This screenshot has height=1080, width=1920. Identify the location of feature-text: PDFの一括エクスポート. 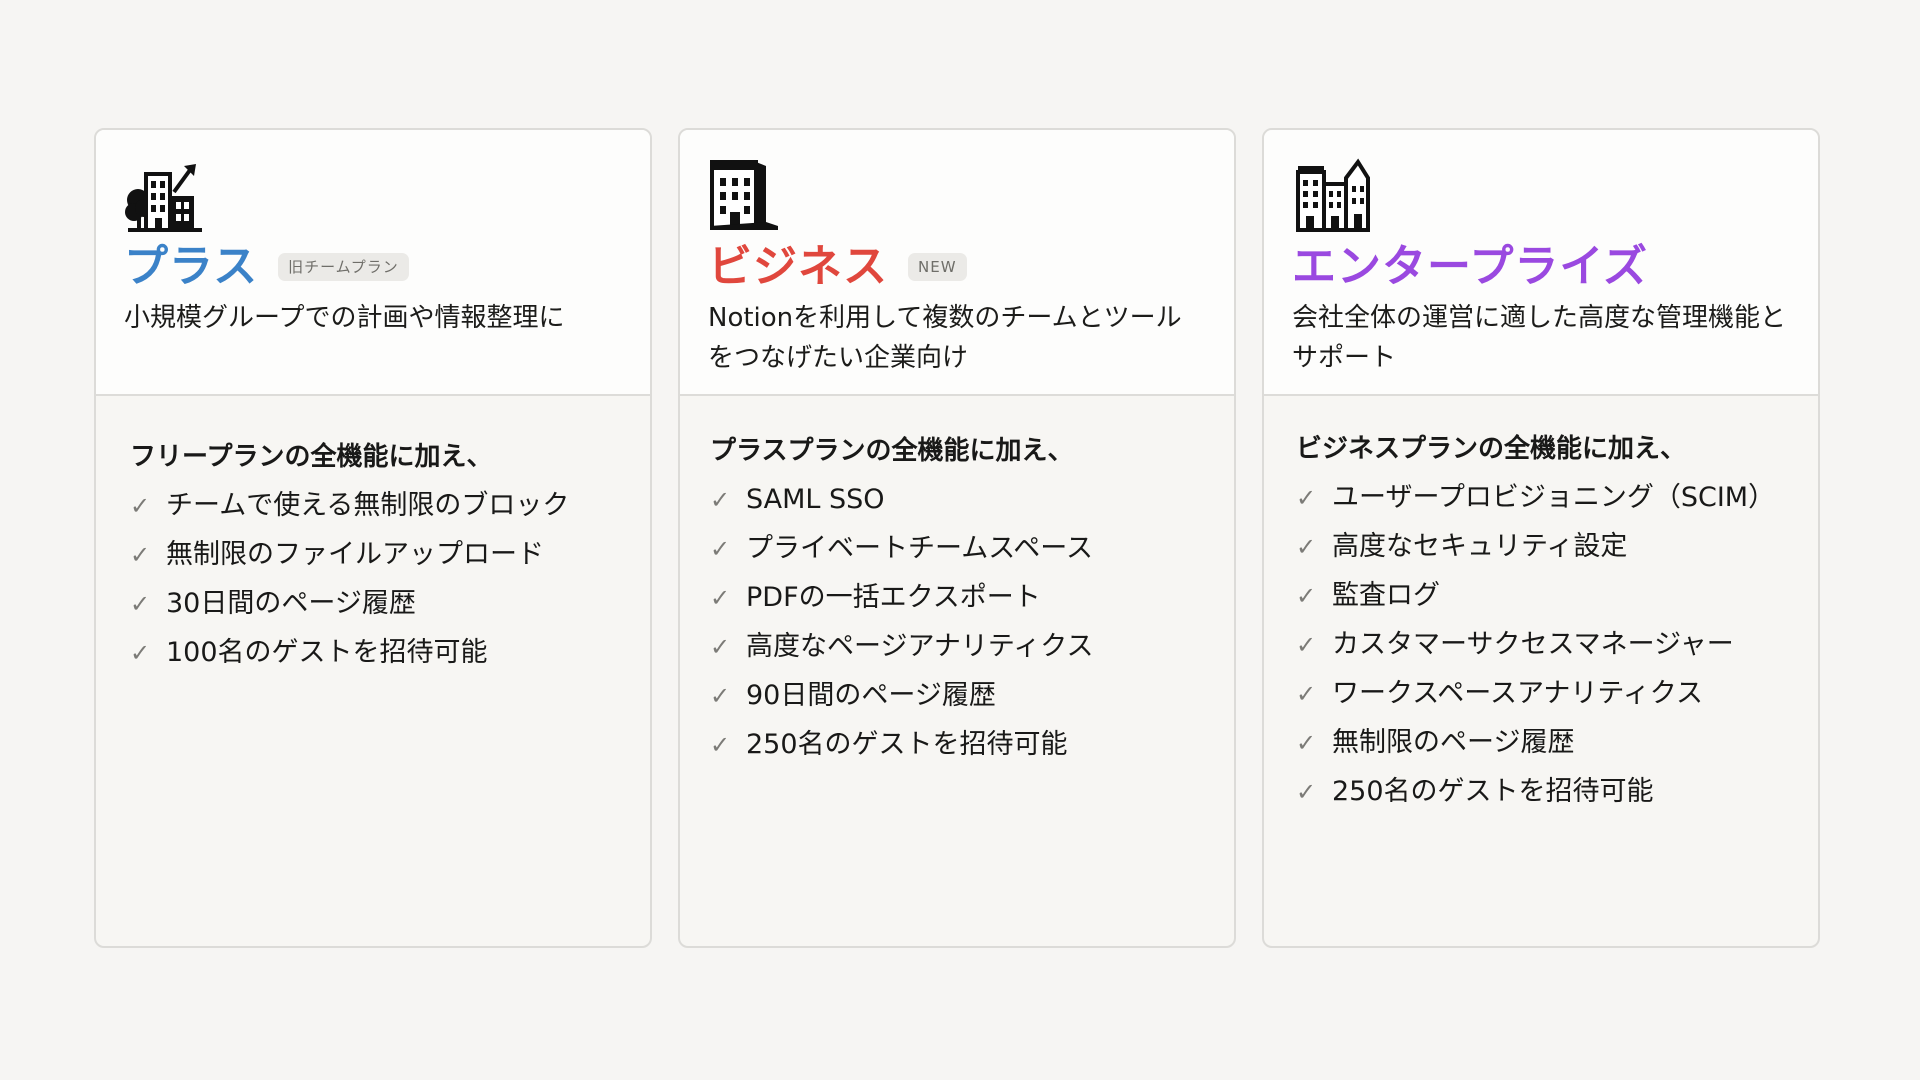
(893, 597).